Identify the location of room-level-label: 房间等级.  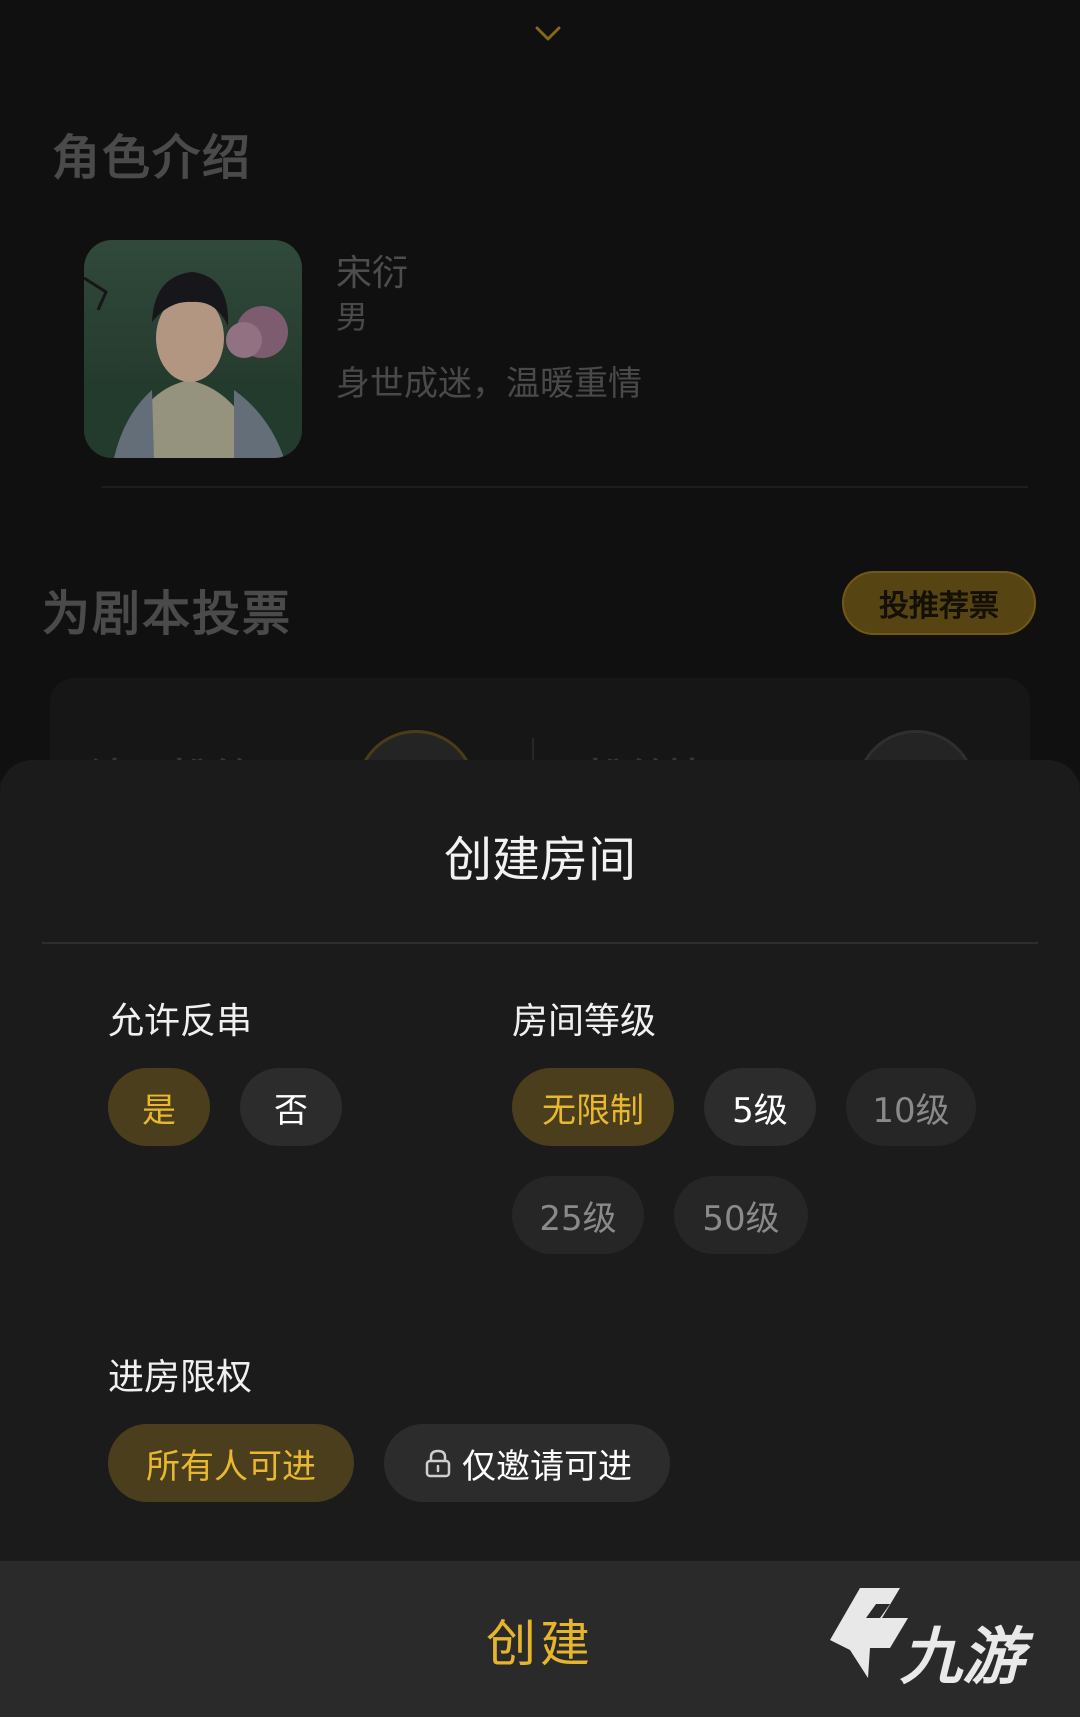
(584, 1021).